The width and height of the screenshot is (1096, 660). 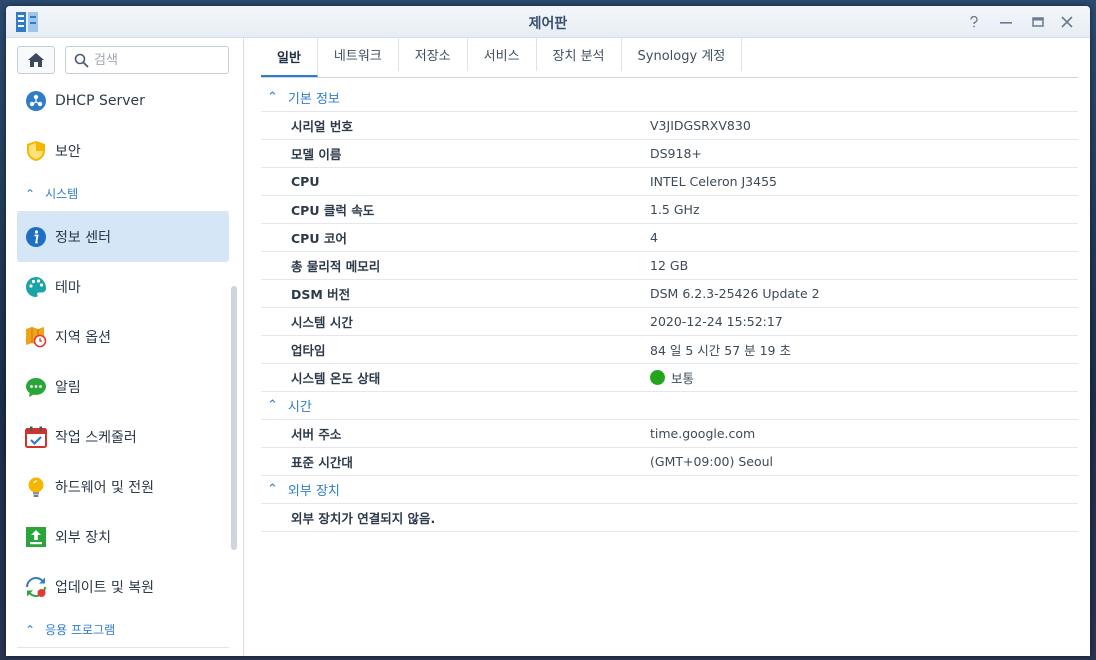 I want to click on regional-options-icon, so click(x=36, y=337).